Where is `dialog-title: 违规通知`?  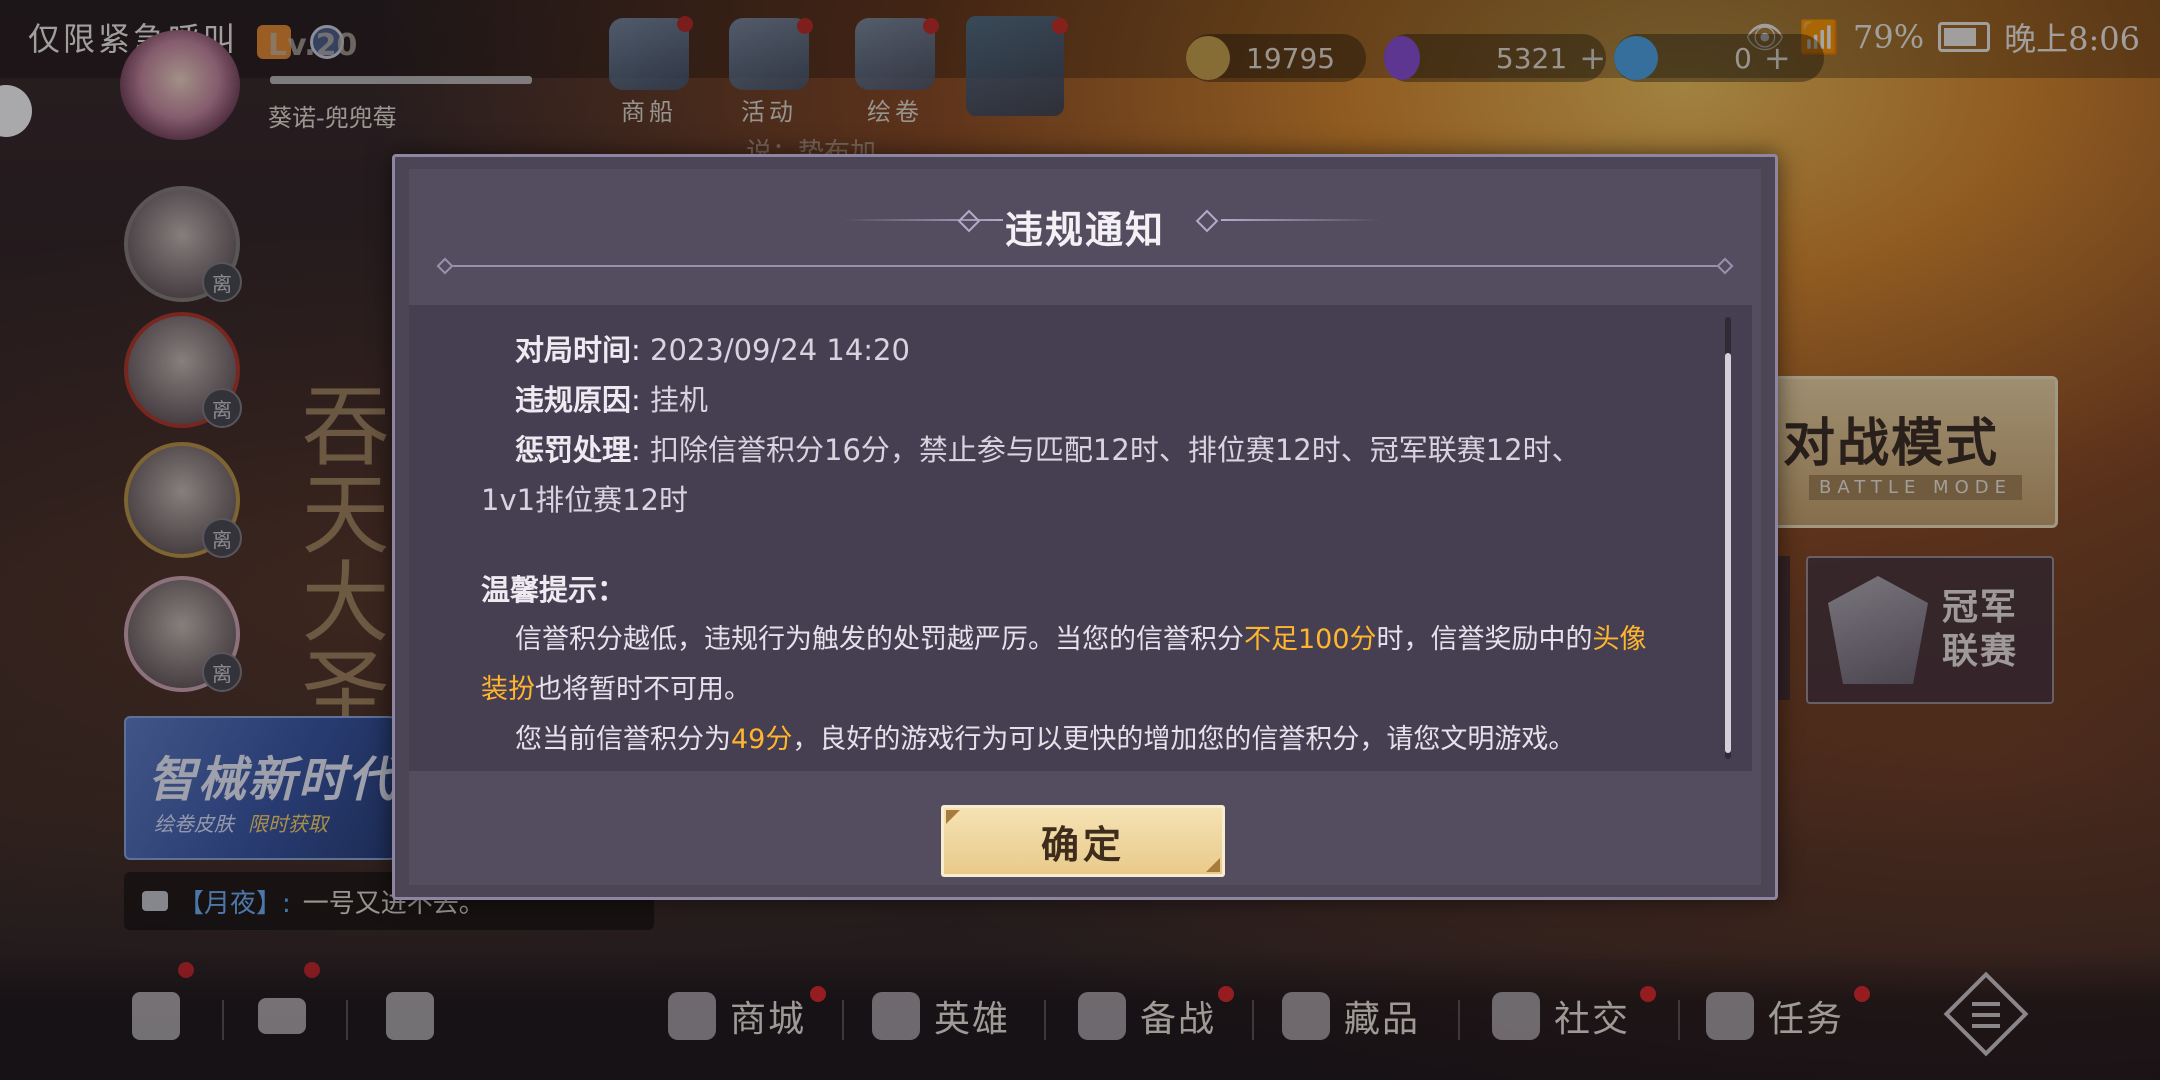 dialog-title: 违规通知 is located at coordinates (1084, 230).